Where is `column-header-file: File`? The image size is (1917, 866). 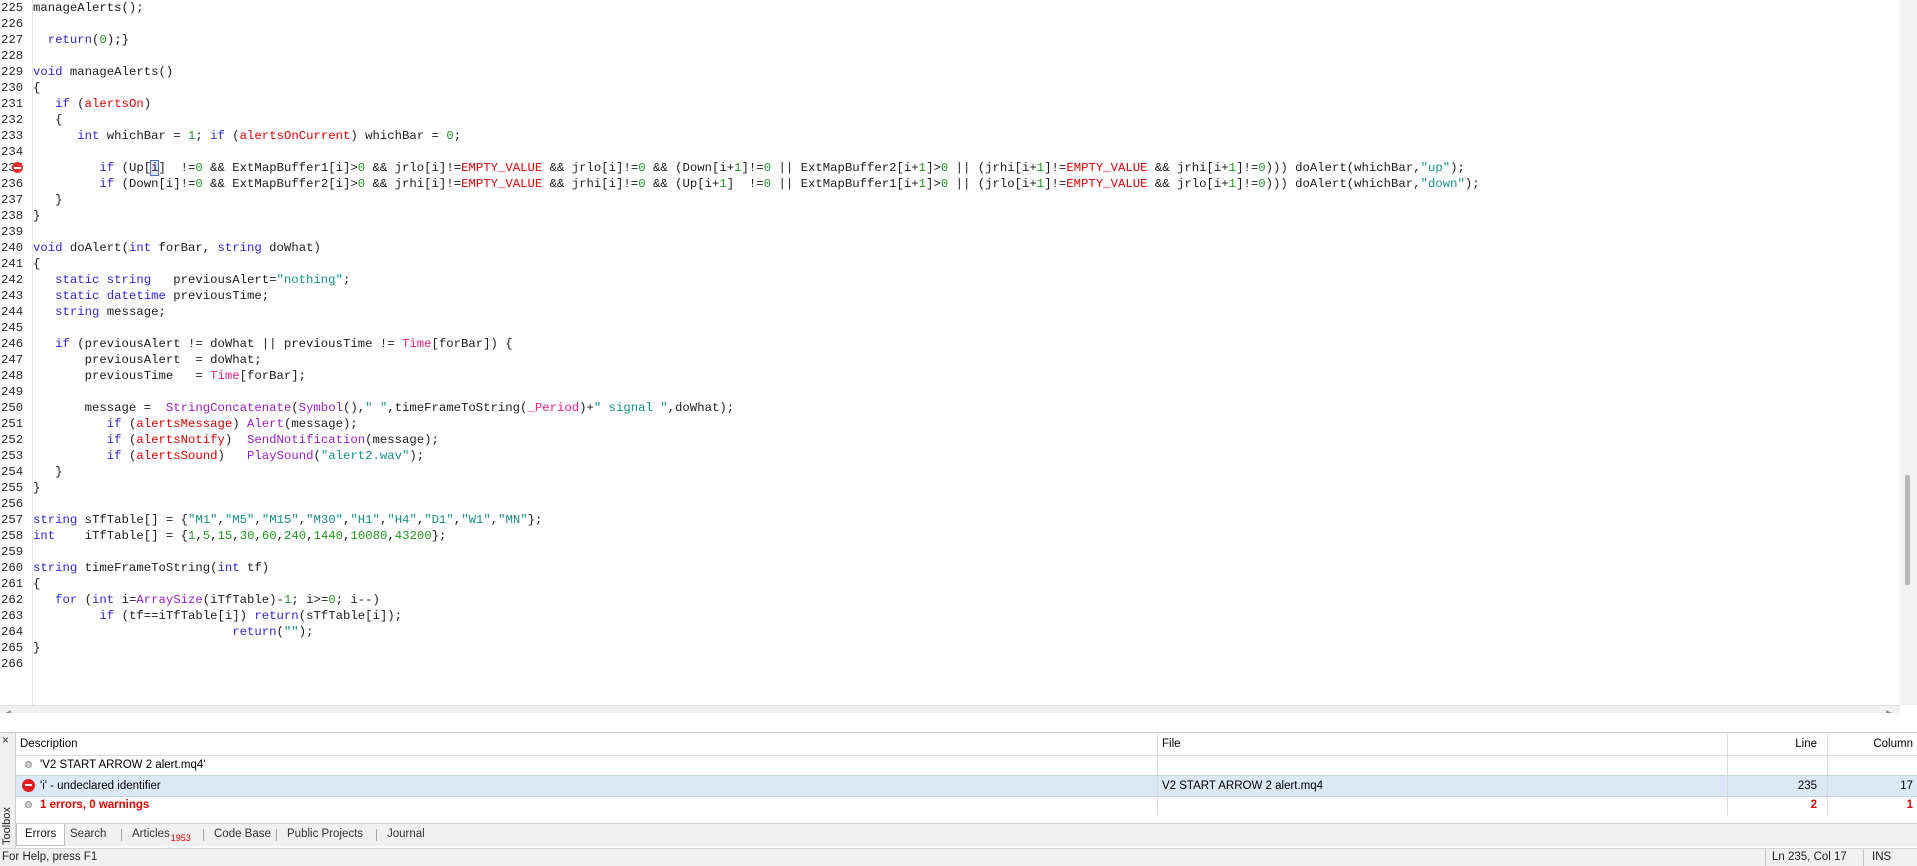 column-header-file: File is located at coordinates (1442, 744).